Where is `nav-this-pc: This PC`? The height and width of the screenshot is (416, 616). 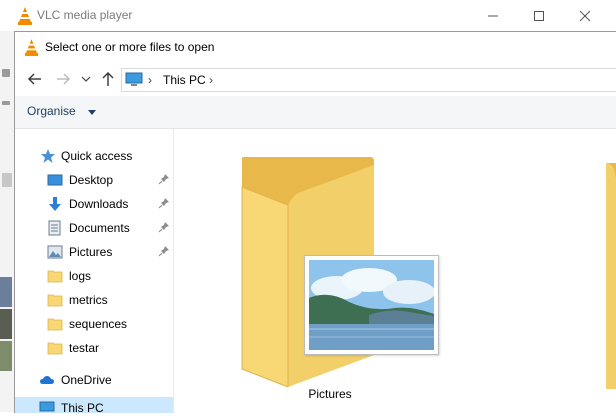 nav-this-pc: This PC is located at coordinates (94, 406).